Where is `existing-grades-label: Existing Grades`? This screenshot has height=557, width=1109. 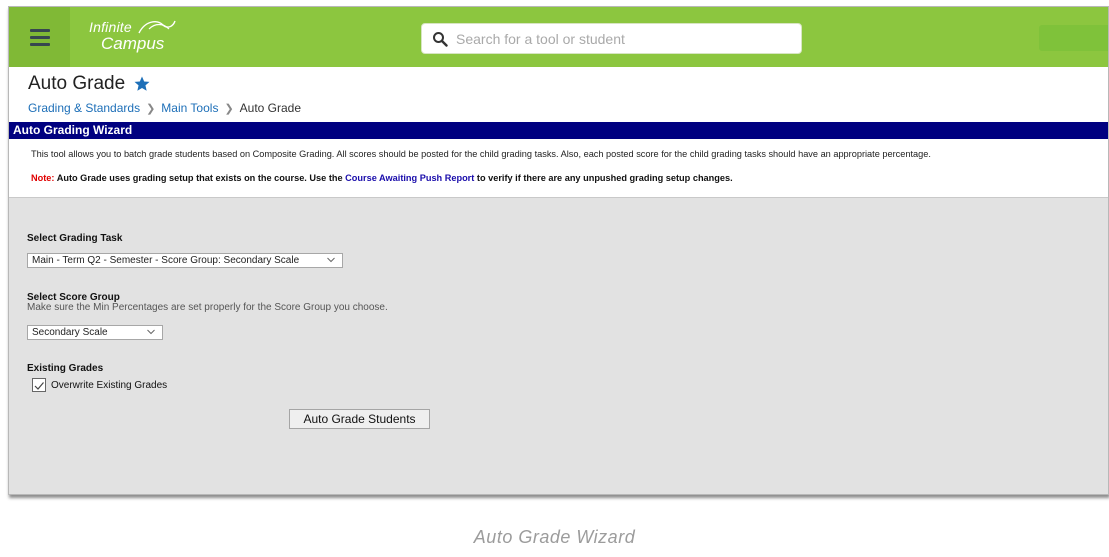 existing-grades-label: Existing Grades is located at coordinates (65, 368).